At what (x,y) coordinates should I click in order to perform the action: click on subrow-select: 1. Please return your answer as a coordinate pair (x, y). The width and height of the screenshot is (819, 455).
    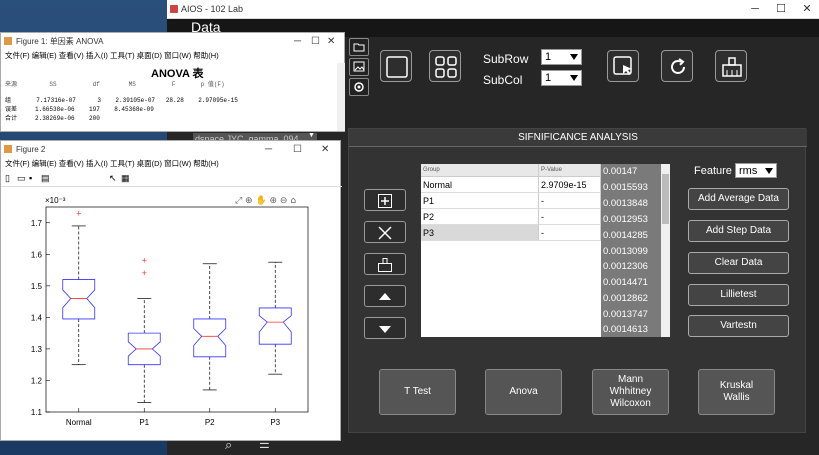
    Looking at the image, I should click on (561, 57).